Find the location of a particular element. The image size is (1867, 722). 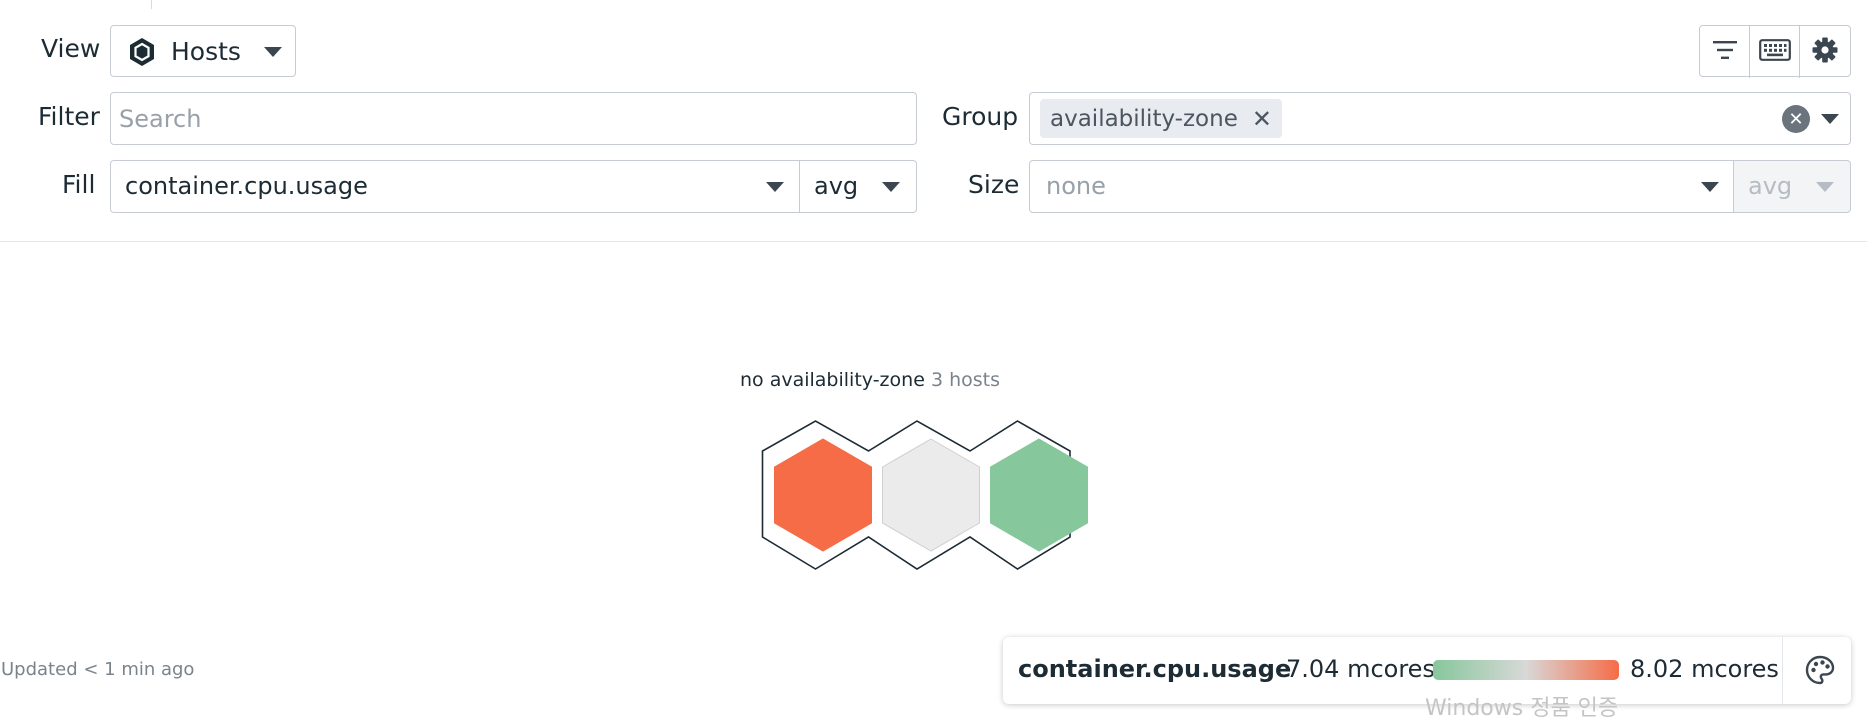

legend-separator is located at coordinates (1782, 670).